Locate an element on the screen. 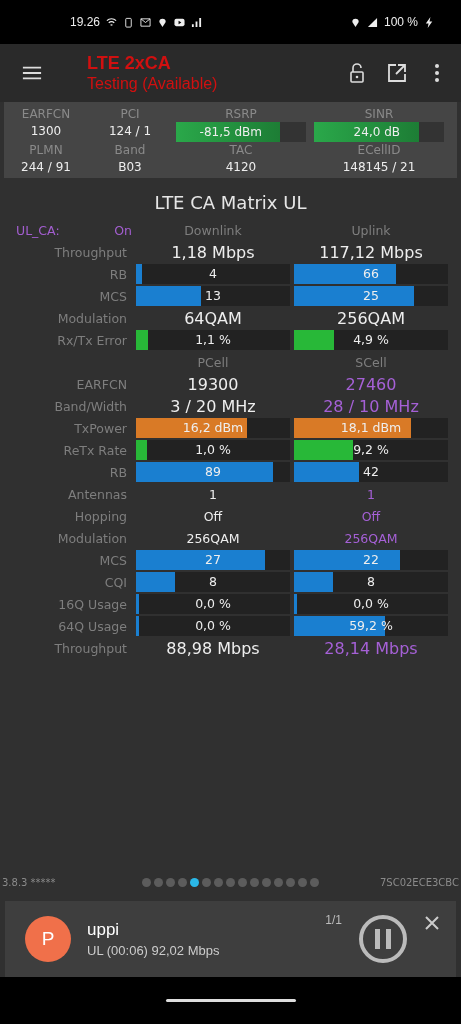 The width and height of the screenshot is (461, 1024). status-time: 19.26 is located at coordinates (85, 22).